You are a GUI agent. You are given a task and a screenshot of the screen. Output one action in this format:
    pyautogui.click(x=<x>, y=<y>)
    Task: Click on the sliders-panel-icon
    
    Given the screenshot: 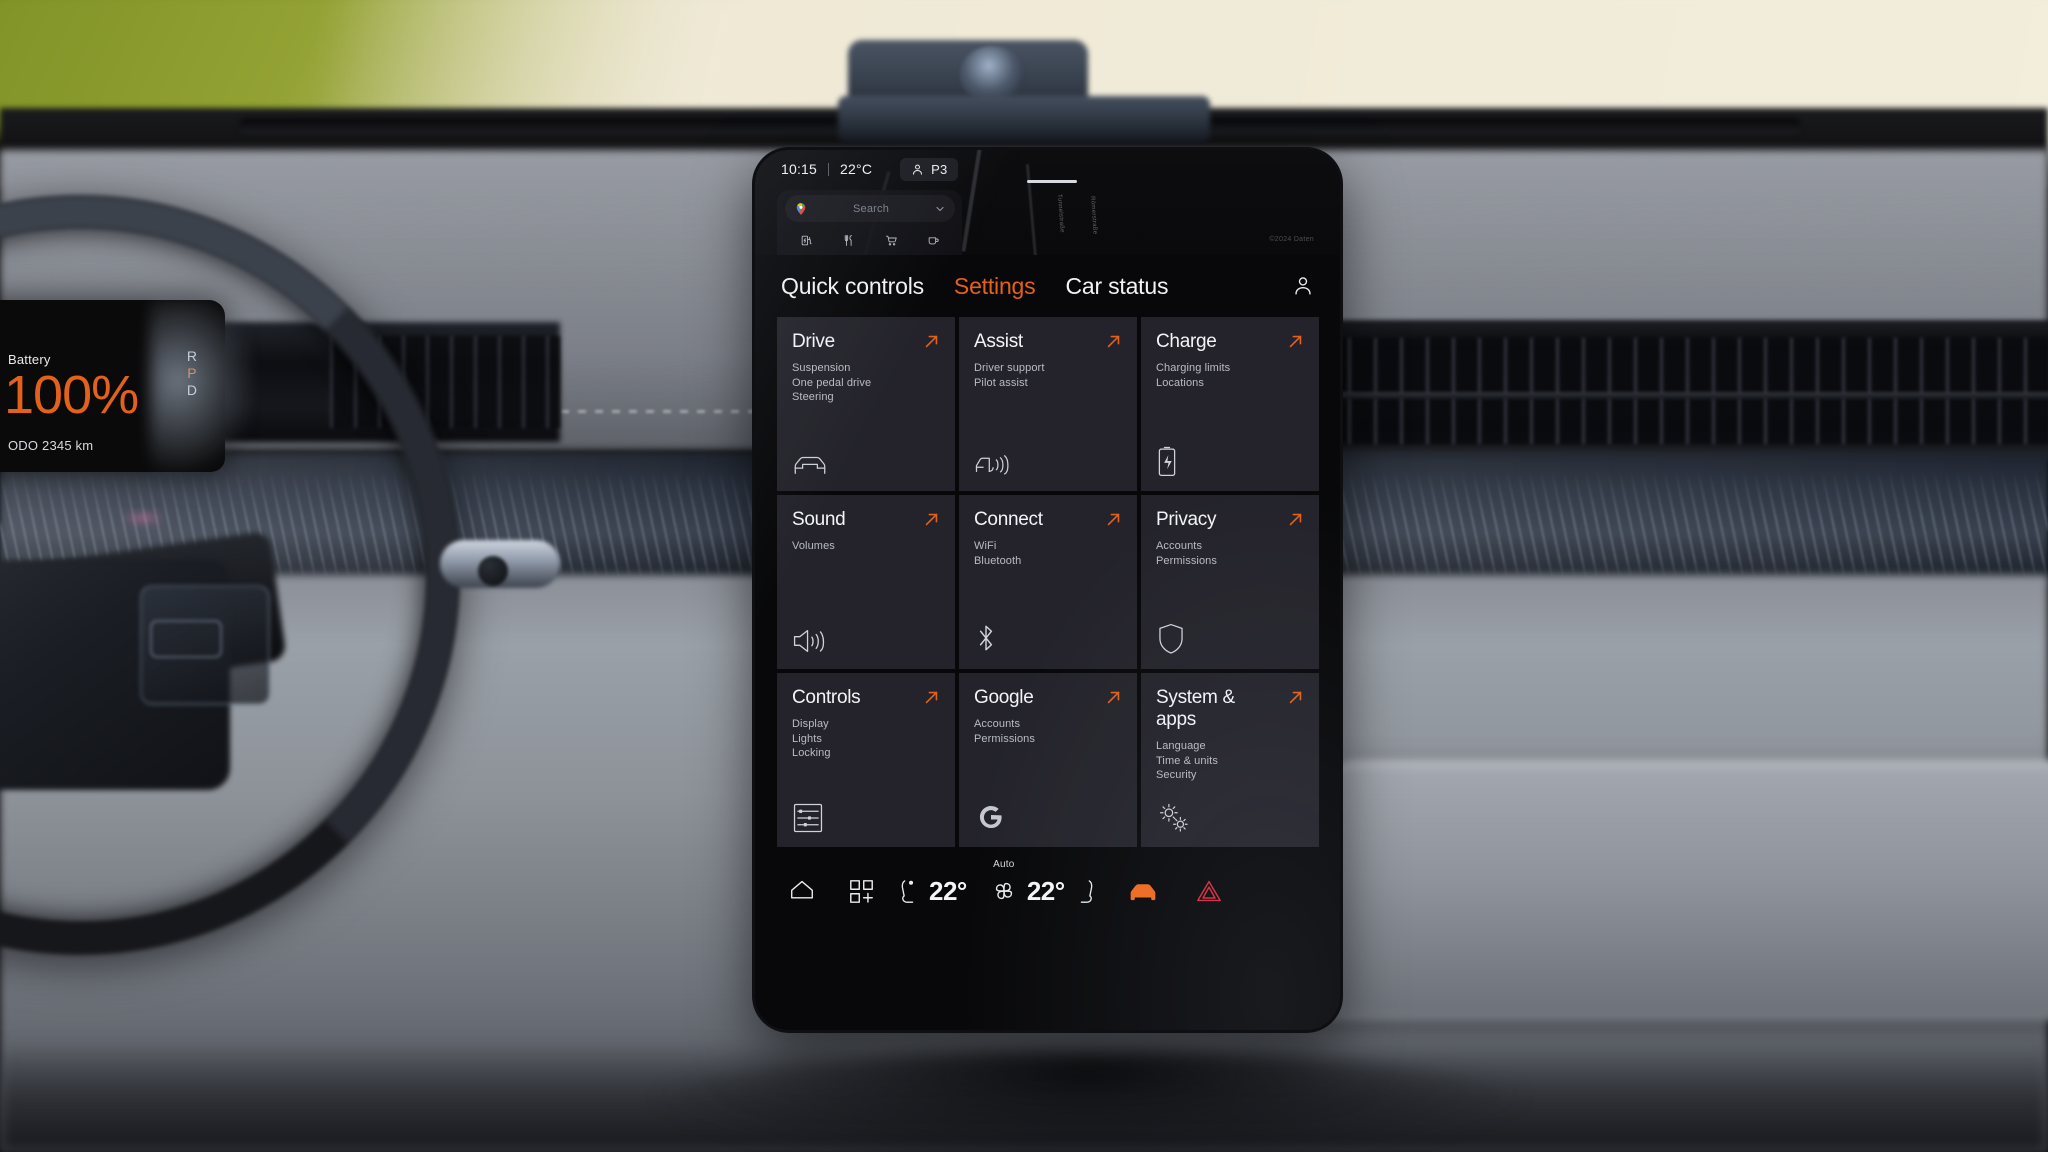 What is the action you would take?
    pyautogui.click(x=808, y=818)
    